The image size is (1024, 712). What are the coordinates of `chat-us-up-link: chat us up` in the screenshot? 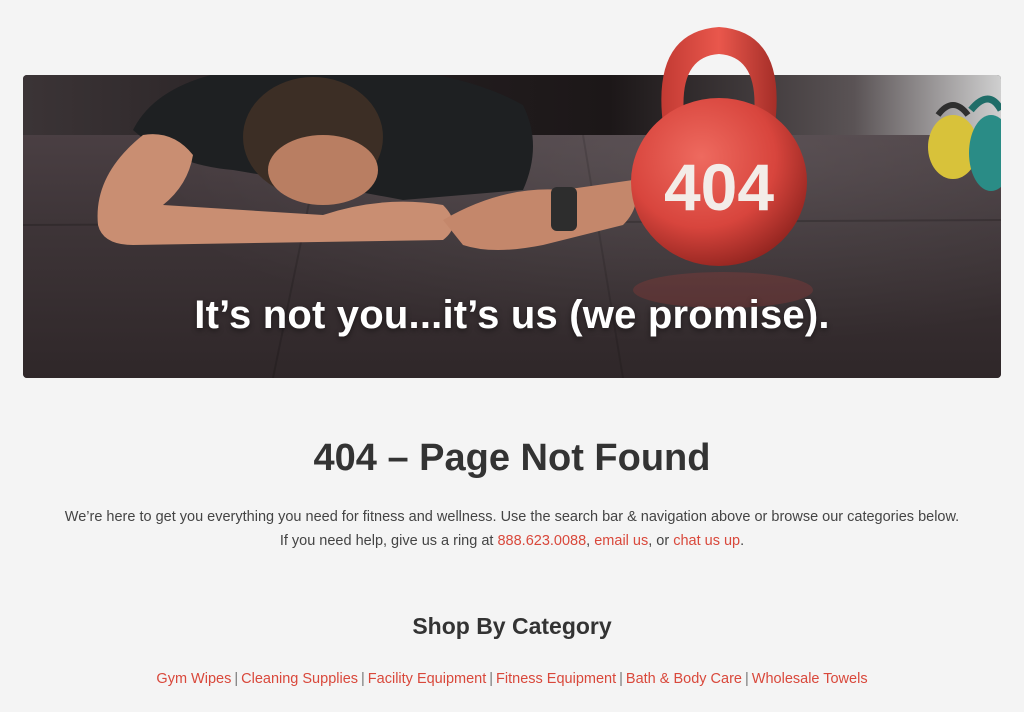 It's located at (706, 541).